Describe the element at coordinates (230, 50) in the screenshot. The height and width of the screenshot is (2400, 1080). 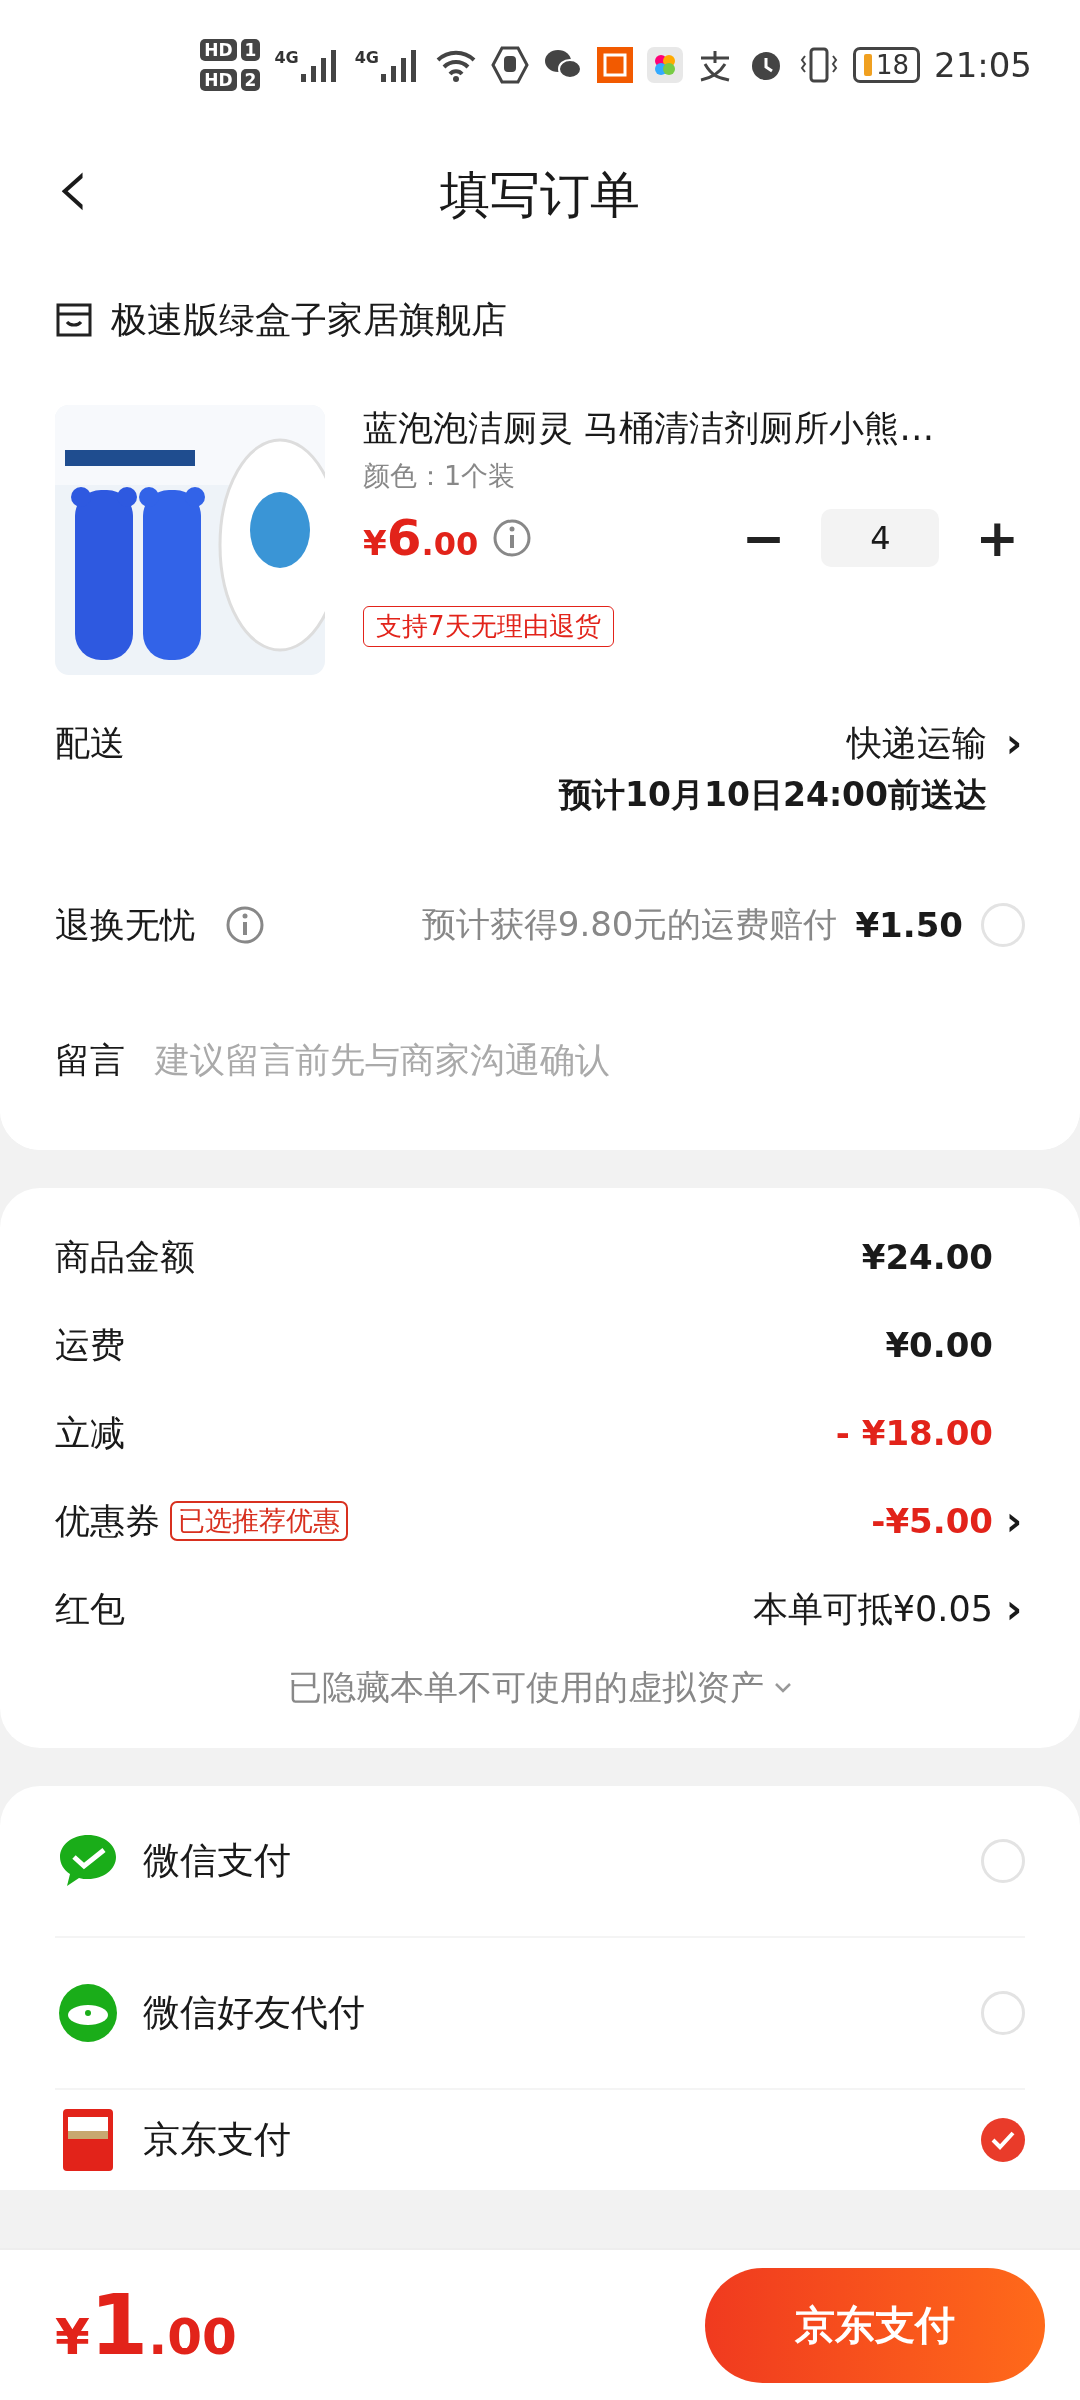
I see `sim-indicator: HD 1` at that location.